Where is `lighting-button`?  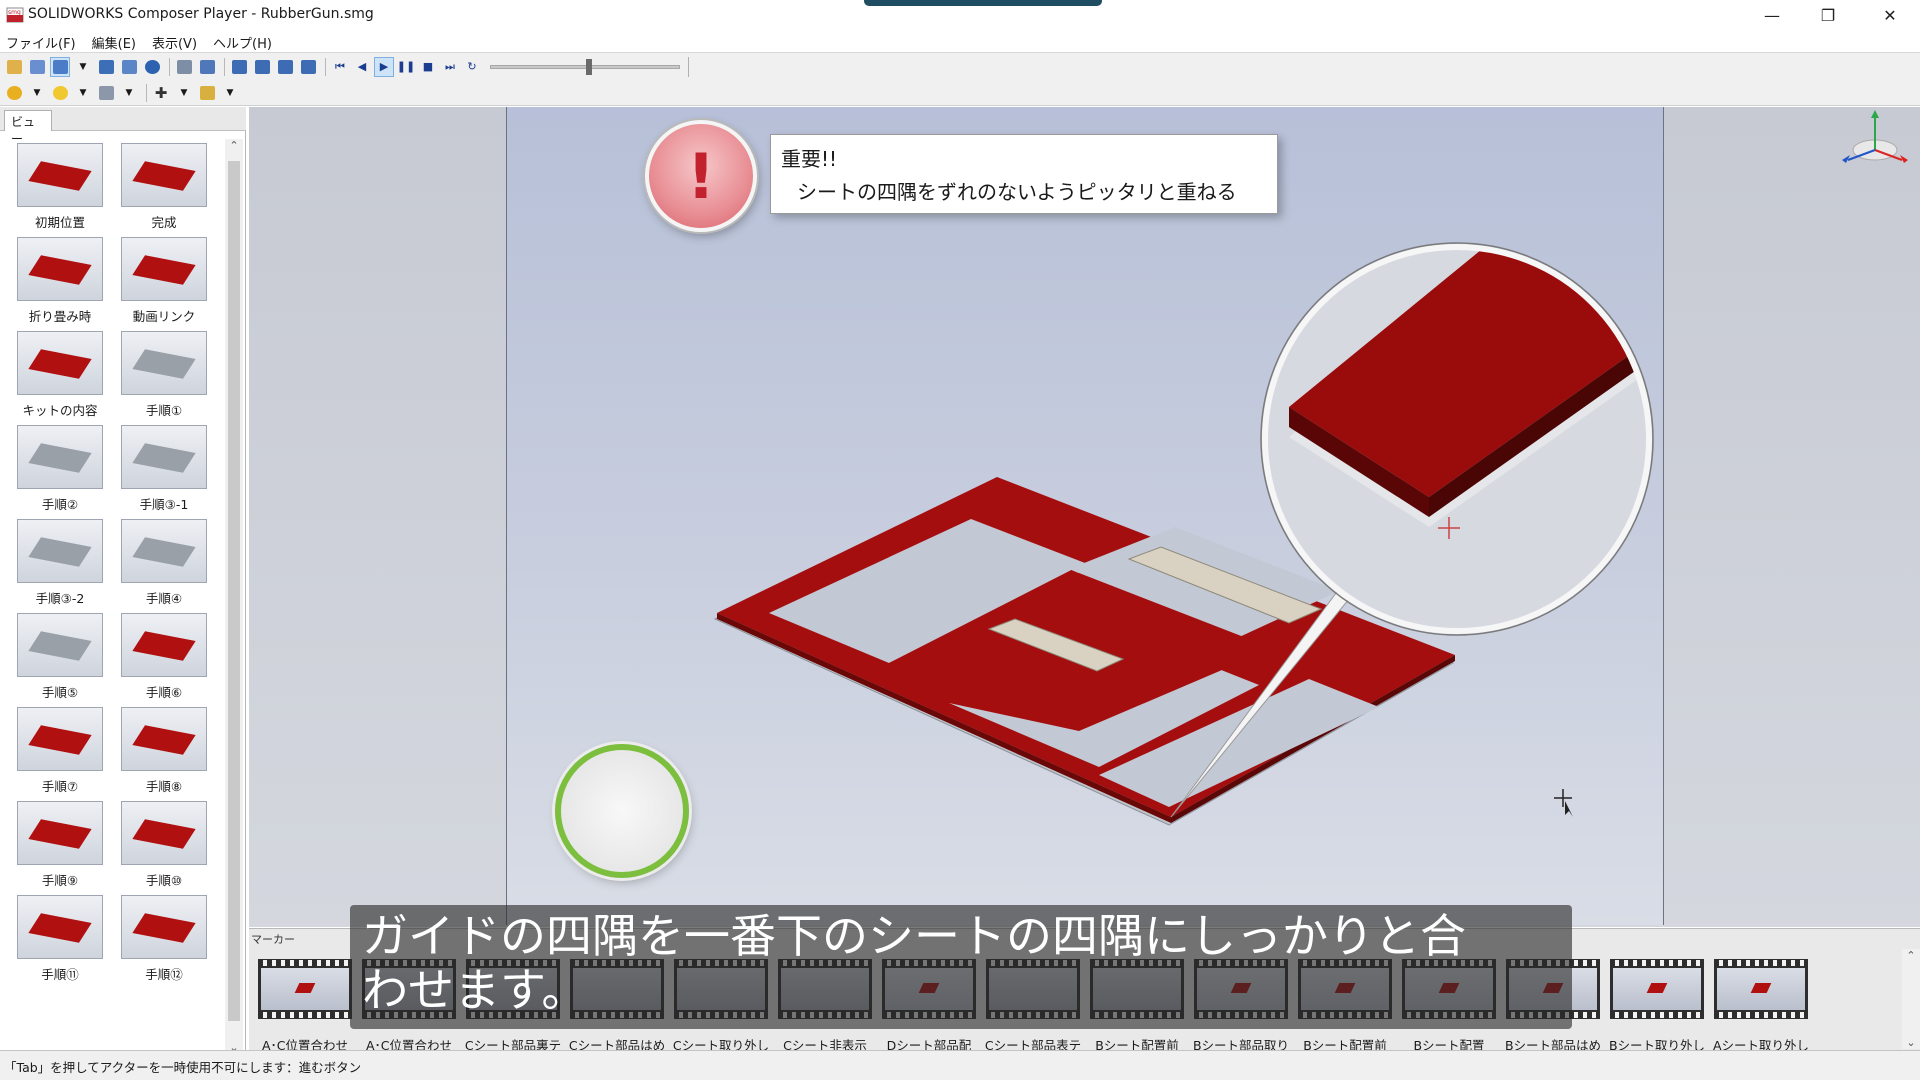 lighting-button is located at coordinates (60, 93).